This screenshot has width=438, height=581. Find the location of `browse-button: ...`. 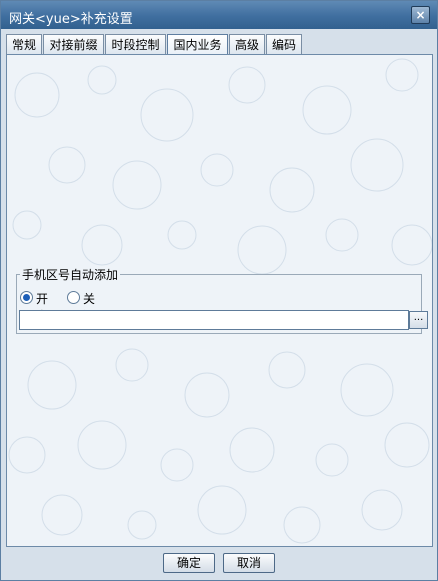

browse-button: ... is located at coordinates (418, 320).